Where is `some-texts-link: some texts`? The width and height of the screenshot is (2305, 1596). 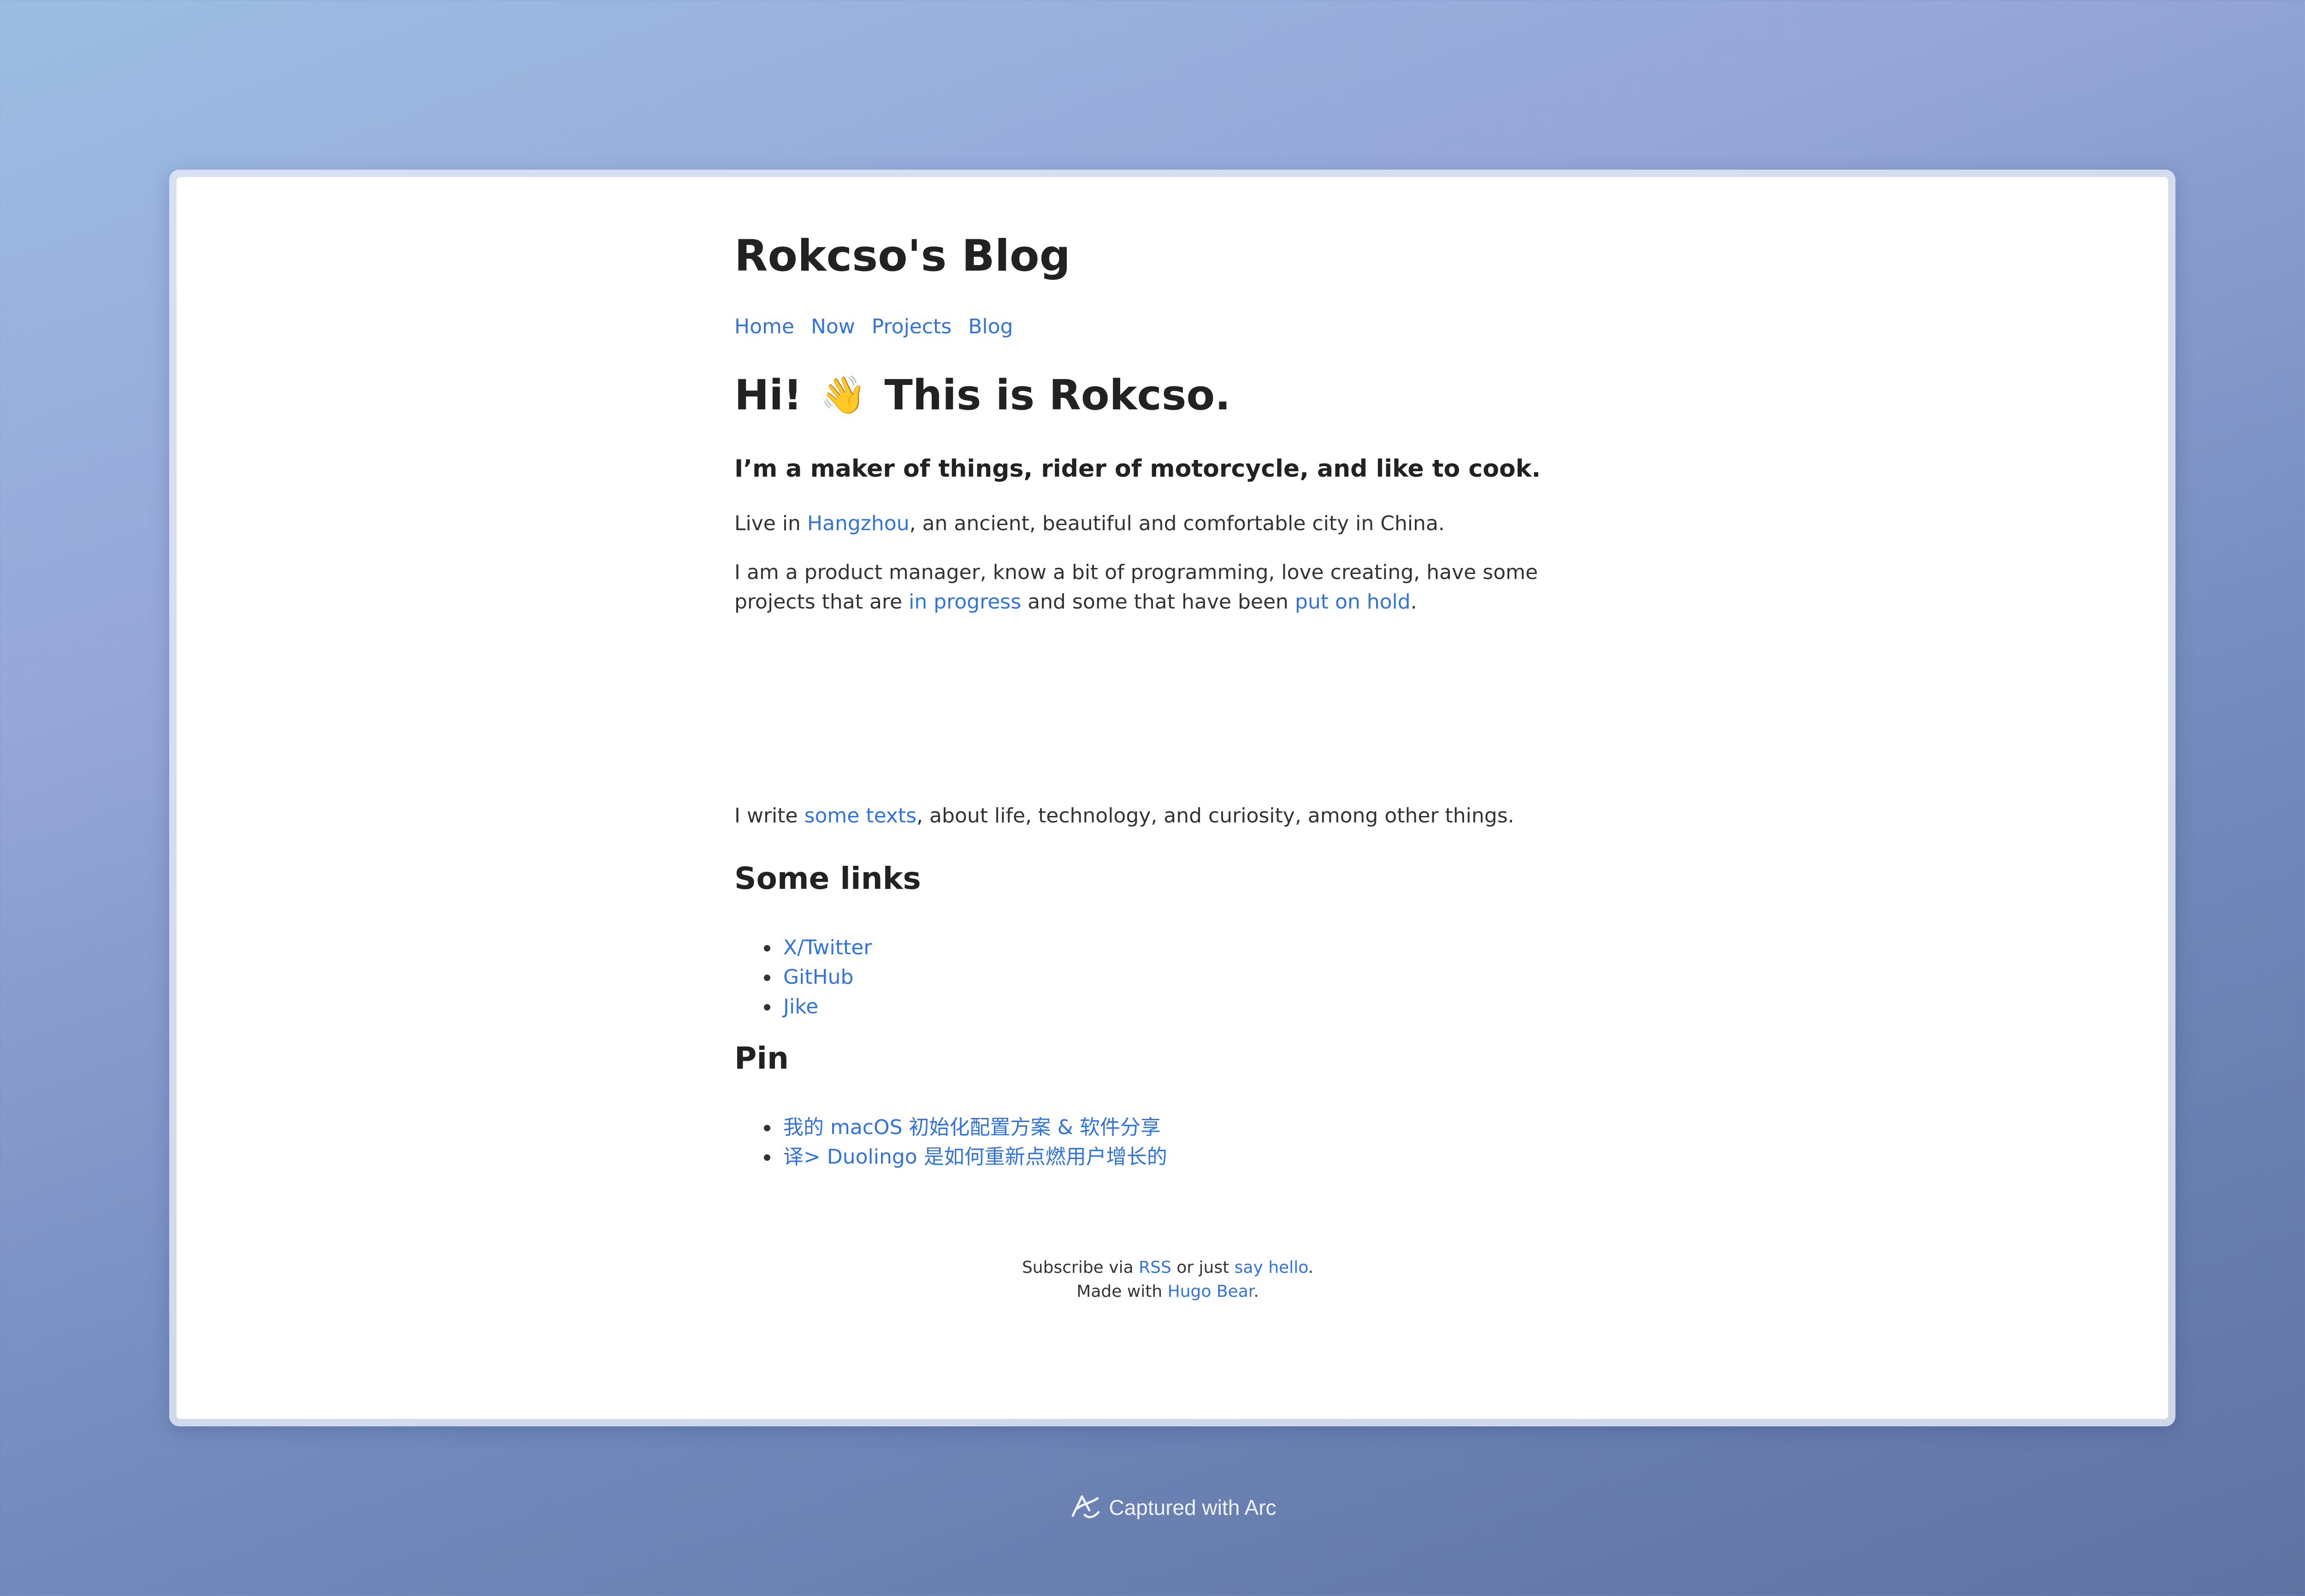
some-texts-link: some texts is located at coordinates (860, 816).